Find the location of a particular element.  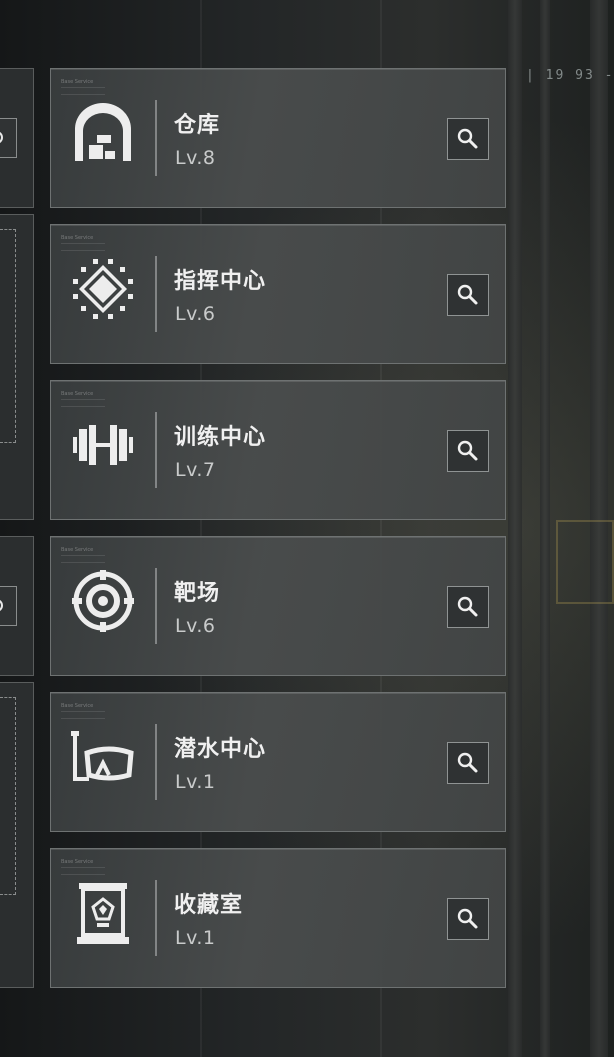

warehouse-icon is located at coordinates (103, 133).